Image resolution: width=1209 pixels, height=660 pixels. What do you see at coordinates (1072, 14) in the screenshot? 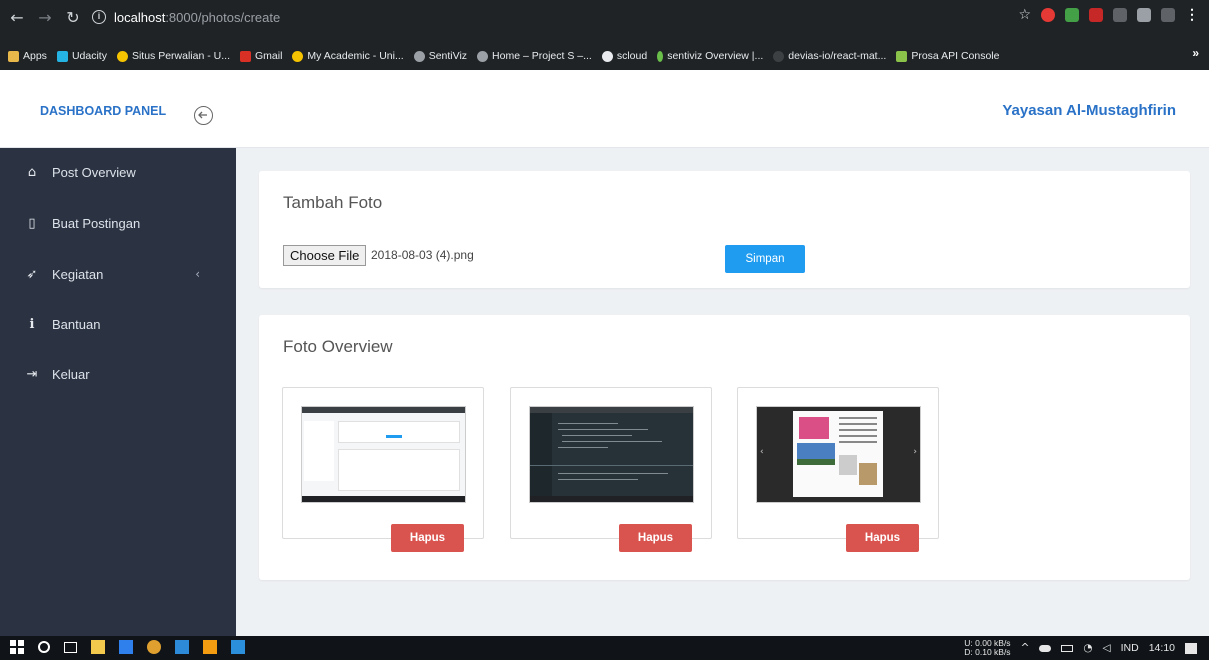
I see `extension-icon` at bounding box center [1072, 14].